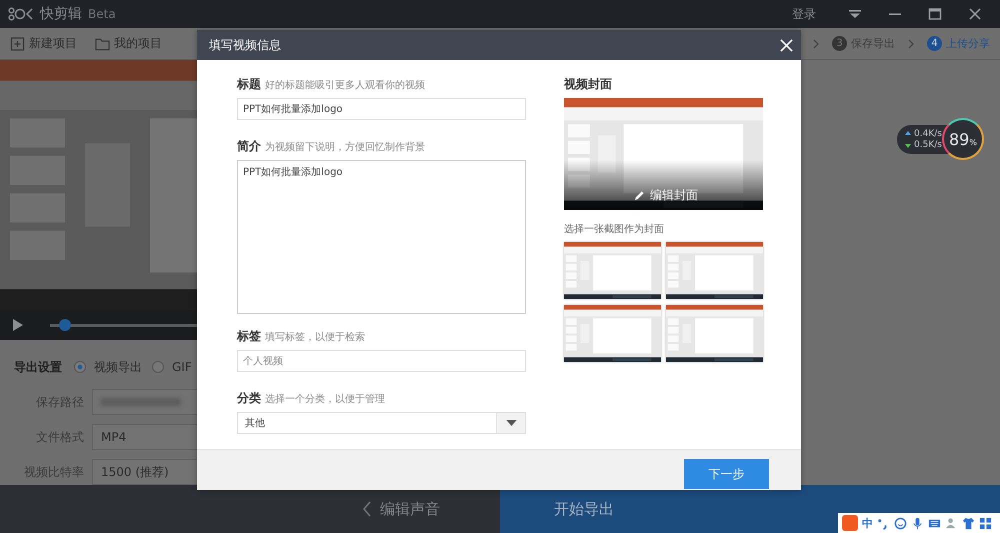 The width and height of the screenshot is (1000, 533). What do you see at coordinates (61, 14) in the screenshot?
I see `app-name: 快剪辑` at bounding box center [61, 14].